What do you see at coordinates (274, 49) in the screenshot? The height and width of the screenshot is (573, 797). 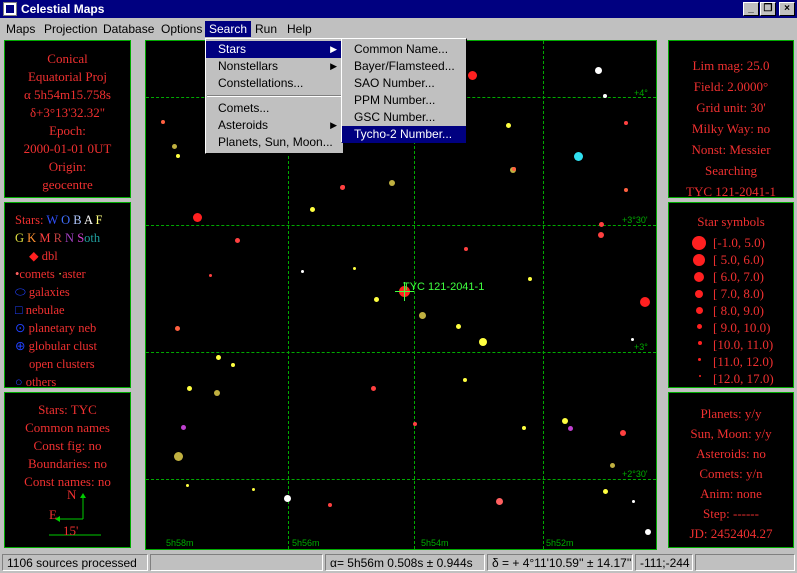 I see `search-stars-item: Stars ▶` at bounding box center [274, 49].